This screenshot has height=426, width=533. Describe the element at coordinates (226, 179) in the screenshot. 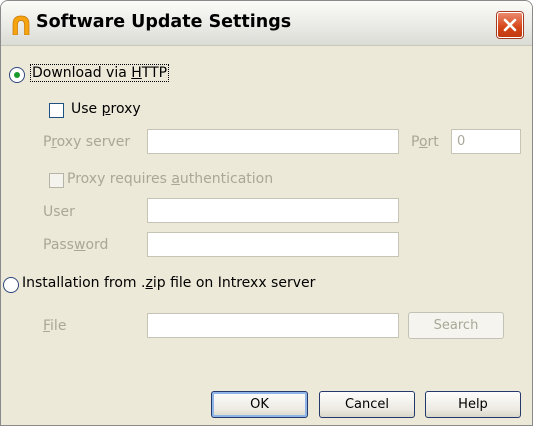

I see `proxy-auth-post: uthentication` at that location.